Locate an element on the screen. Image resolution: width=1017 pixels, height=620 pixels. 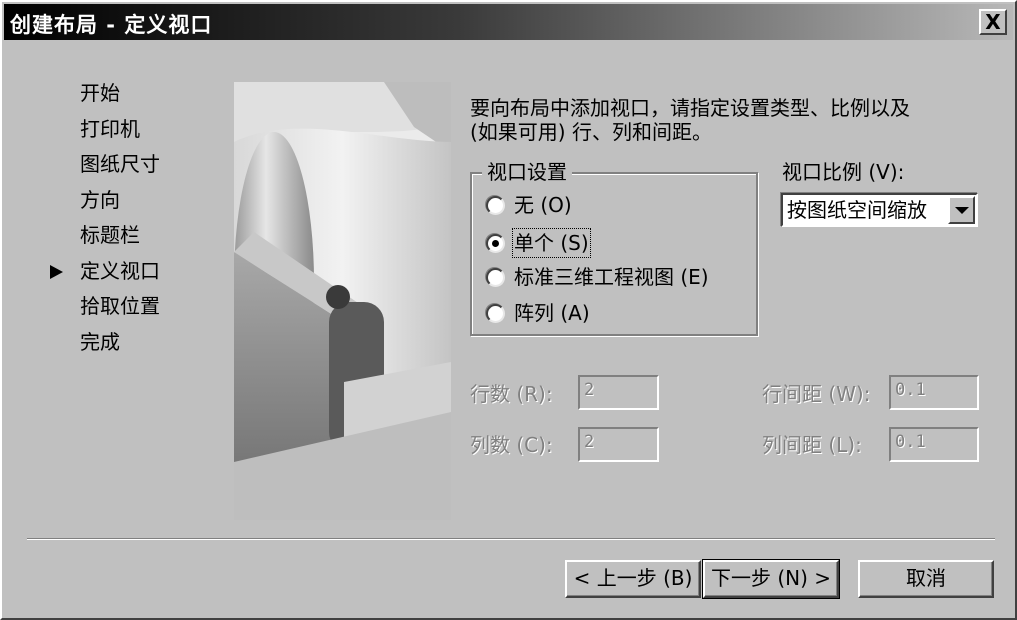
intro-line-1: 要向布局中添加视口，请指定设置类型、比例以及 is located at coordinates (690, 108).